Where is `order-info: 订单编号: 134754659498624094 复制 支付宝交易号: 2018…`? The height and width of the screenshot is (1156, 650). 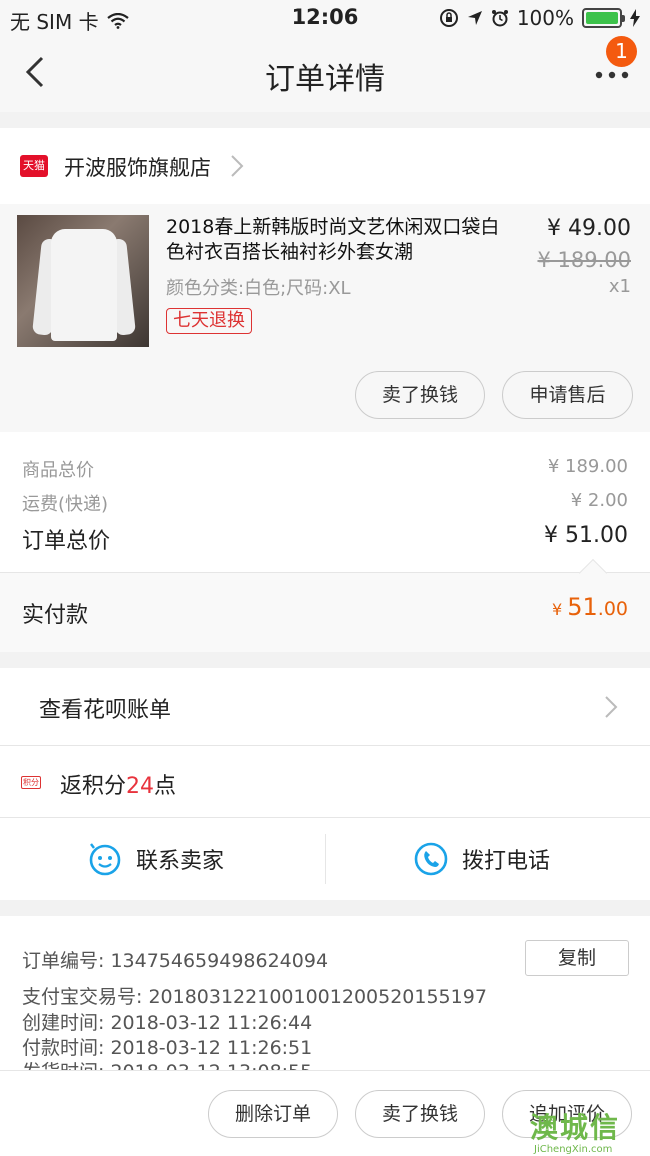
order-info: 订单编号: 134754659498624094 复制 支付宝交易号: 2018… is located at coordinates (325, 999).